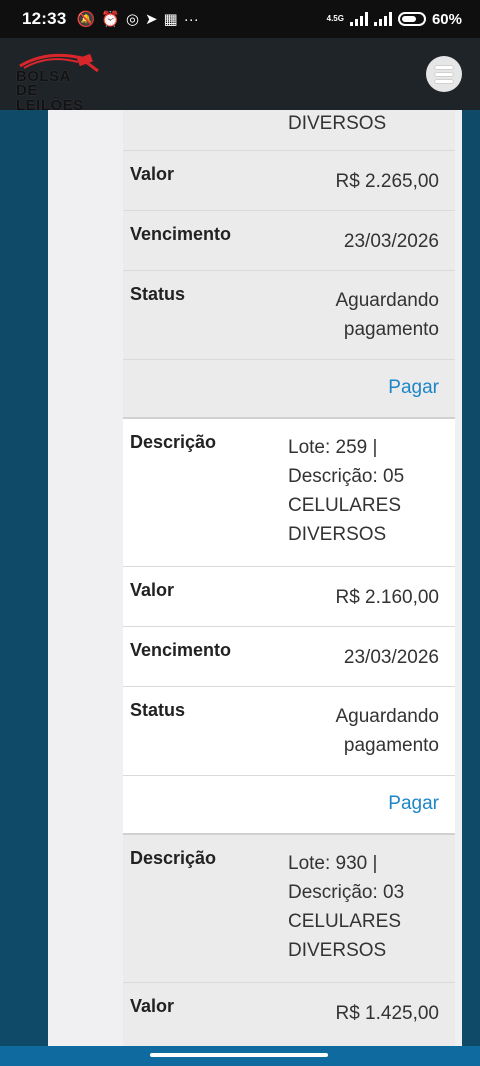 The image size is (480, 1066). What do you see at coordinates (411, 19) in the screenshot?
I see `battery-icon` at bounding box center [411, 19].